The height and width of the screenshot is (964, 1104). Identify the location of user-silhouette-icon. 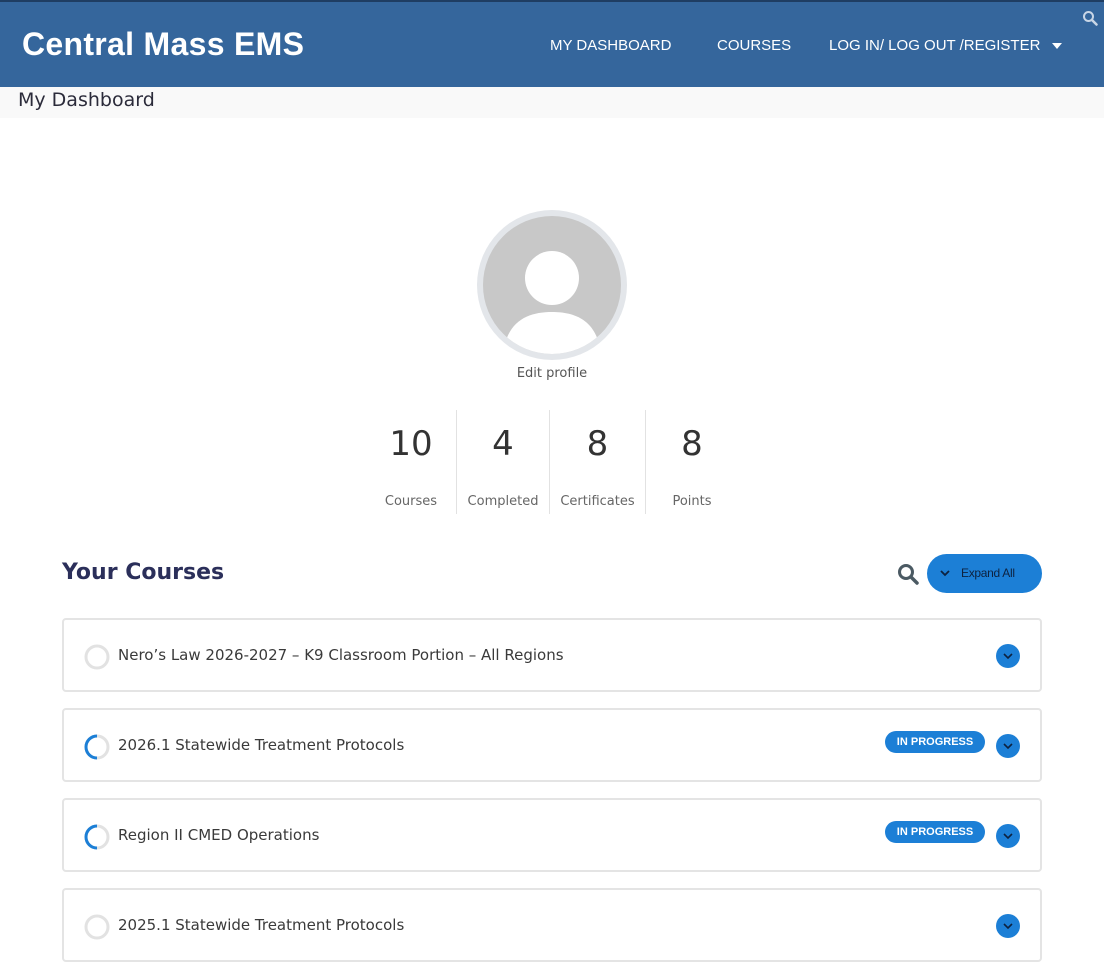
(552, 302).